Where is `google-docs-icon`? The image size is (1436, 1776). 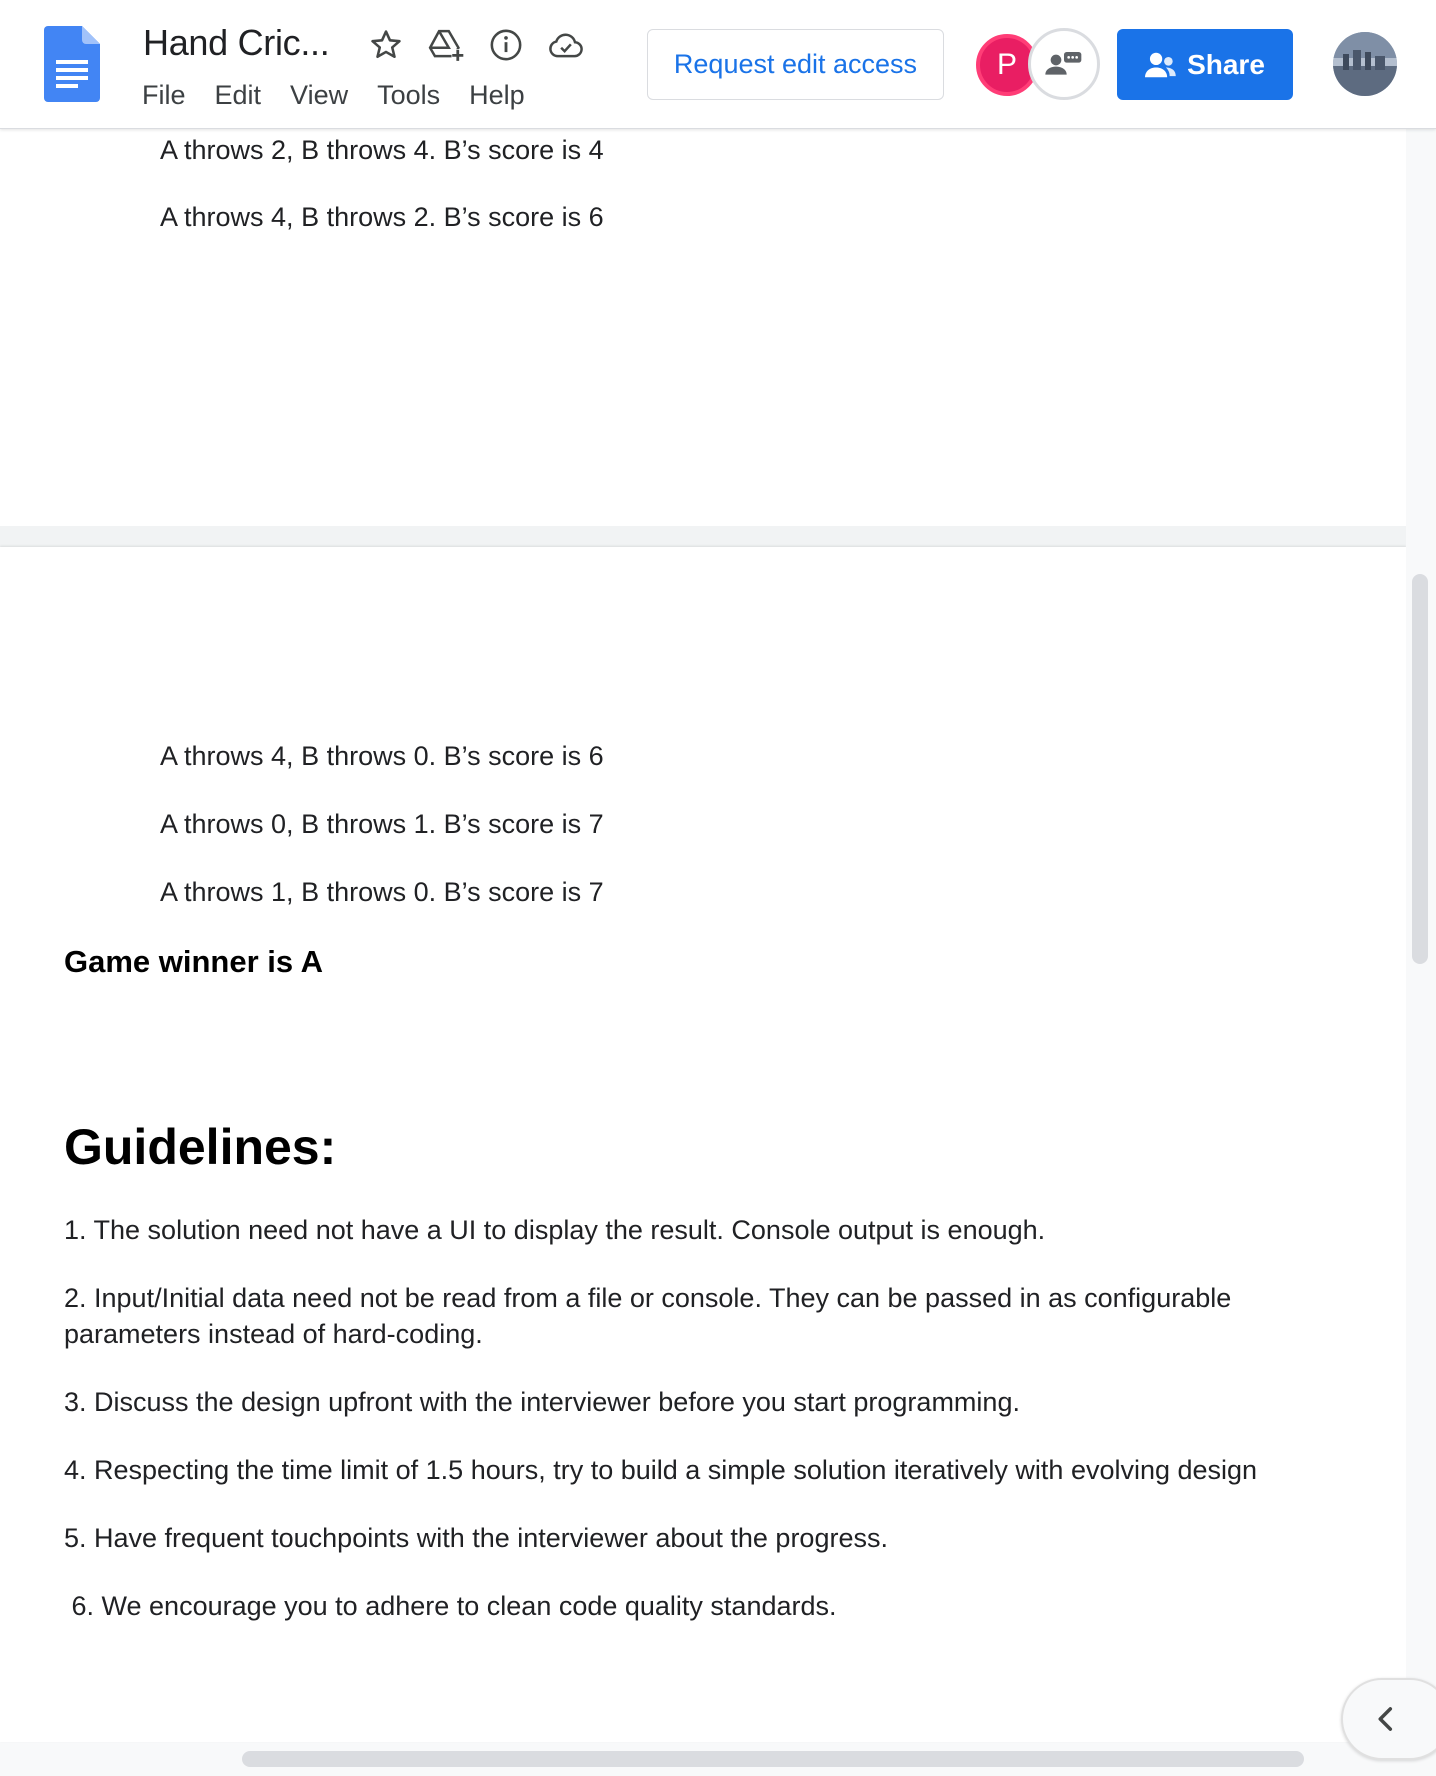
google-docs-icon is located at coordinates (72, 64).